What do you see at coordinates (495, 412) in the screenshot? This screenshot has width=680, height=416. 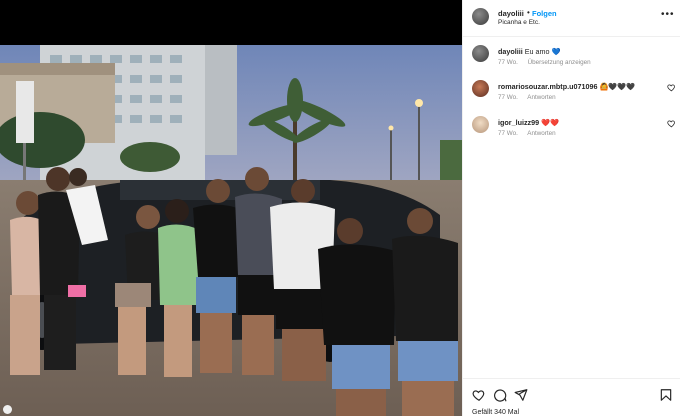 I see `likes-count: Gefällt 340 Mal` at bounding box center [495, 412].